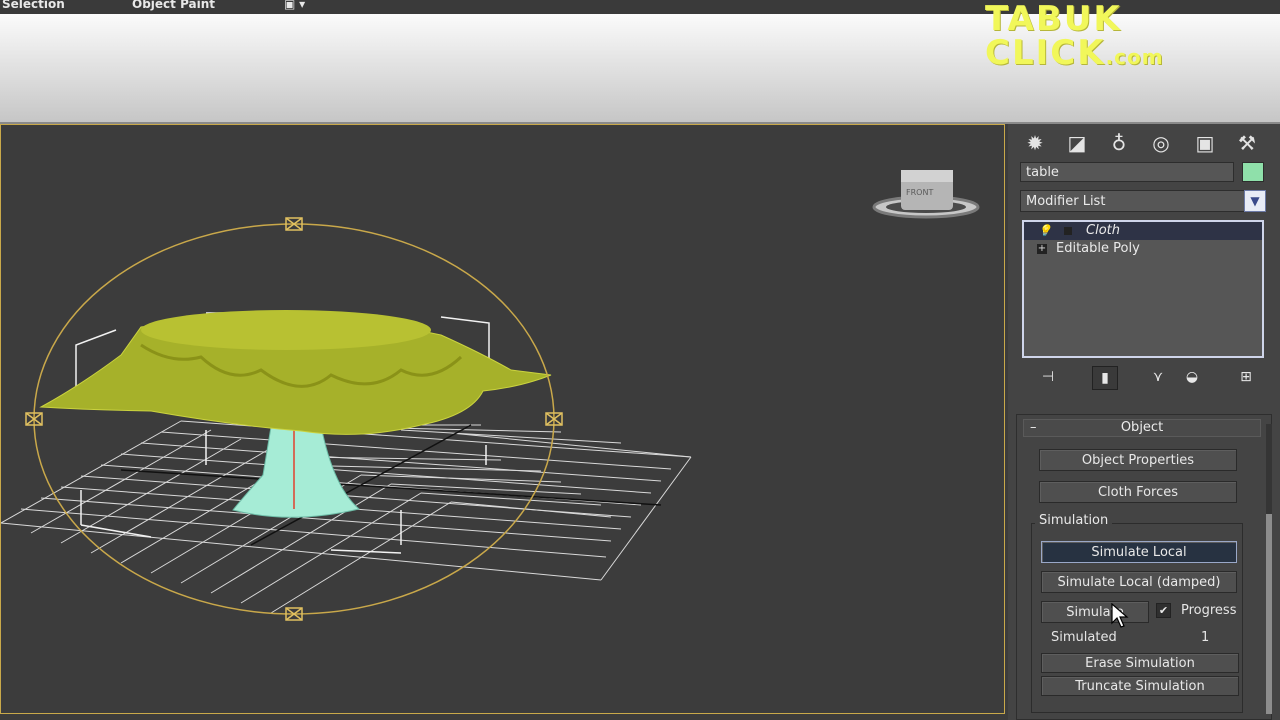 This screenshot has width=1280, height=720. Describe the element at coordinates (1120, 615) in the screenshot. I see `mouse-cursor-icon` at that location.